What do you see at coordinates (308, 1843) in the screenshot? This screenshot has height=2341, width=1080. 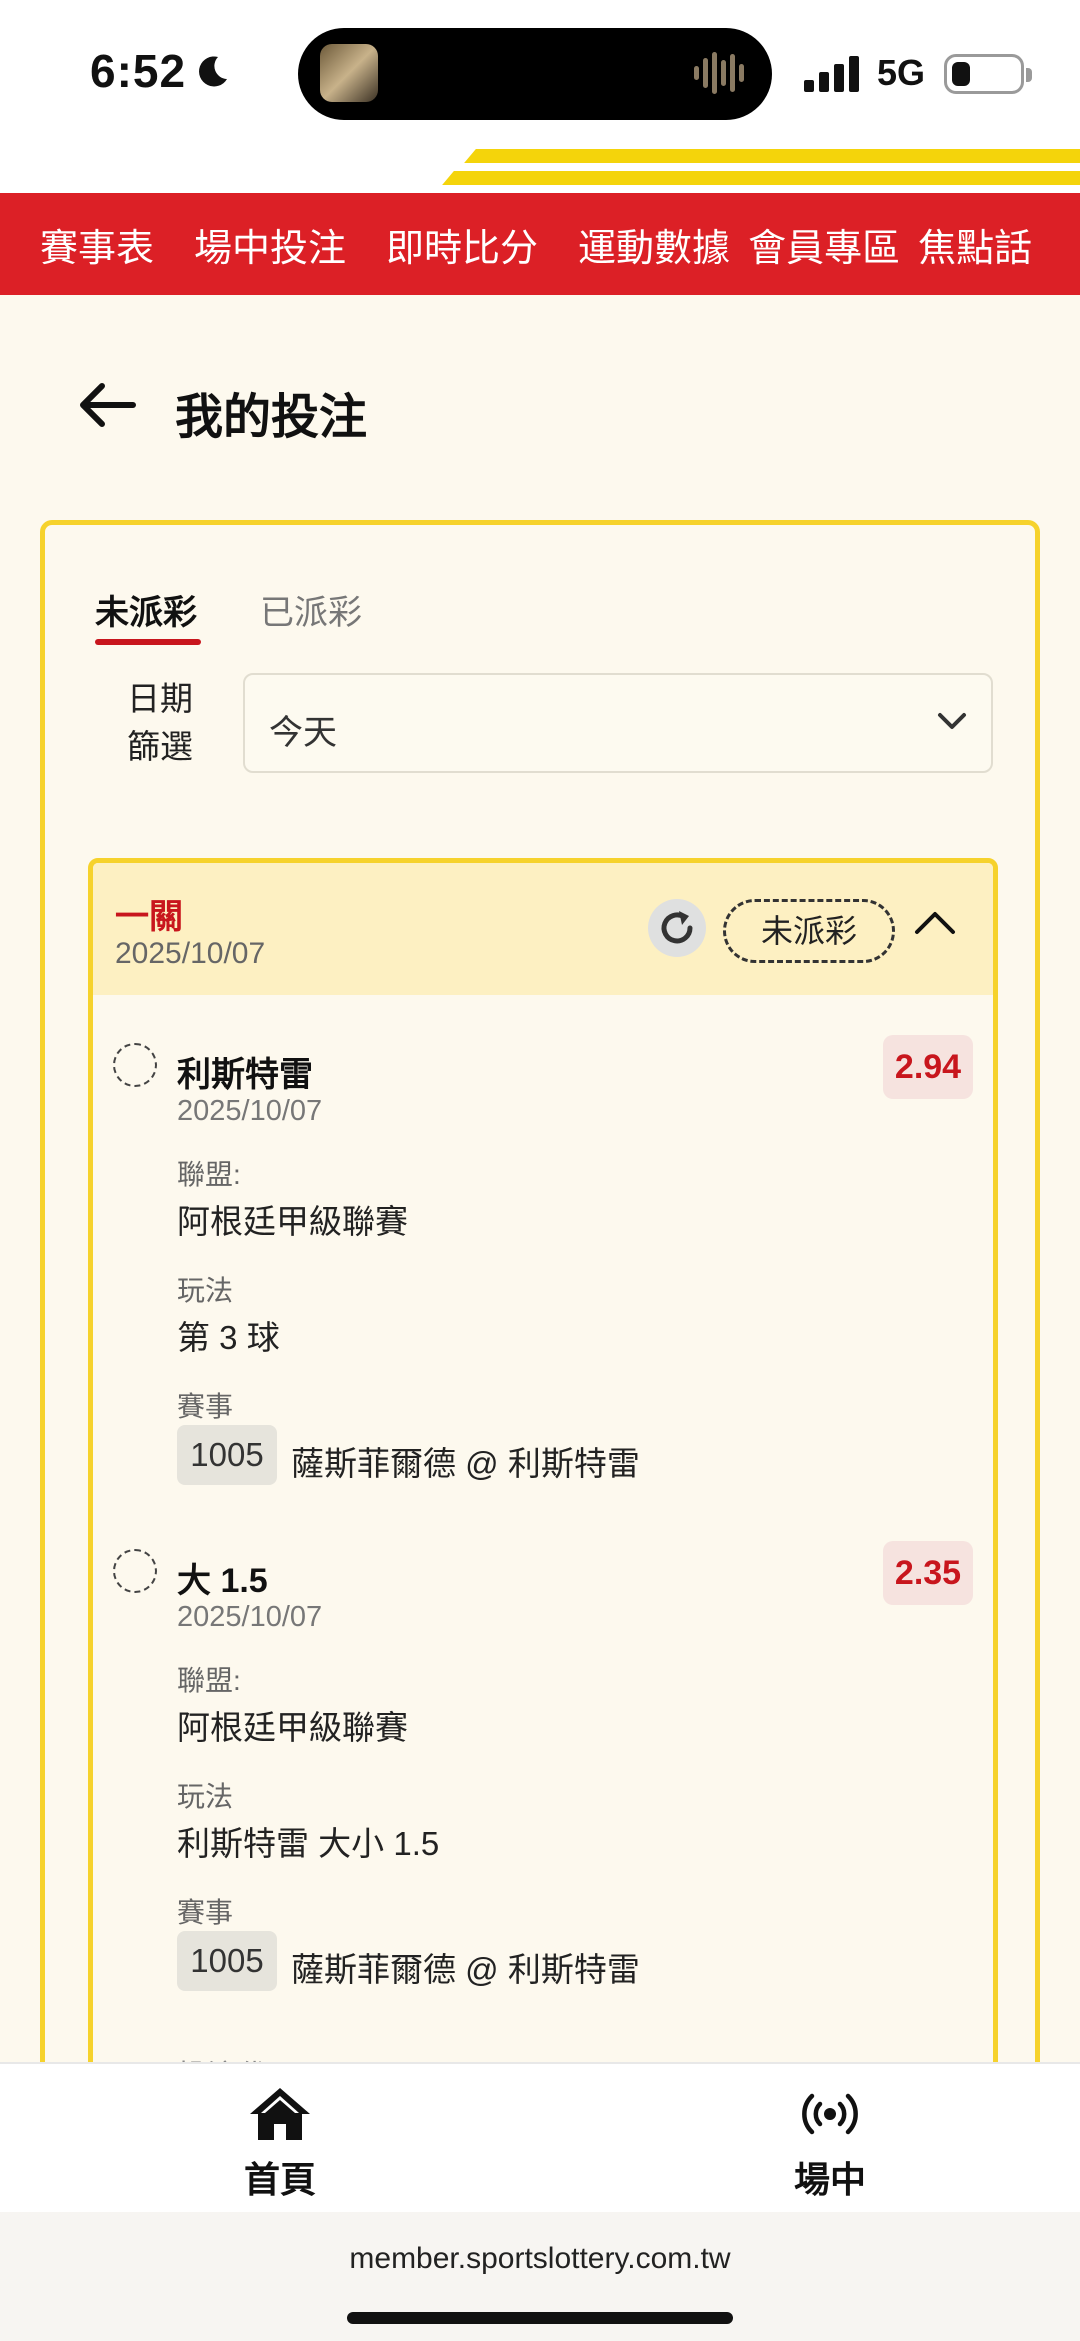 I see `play-value: 利斯特雷 大小 1.5` at bounding box center [308, 1843].